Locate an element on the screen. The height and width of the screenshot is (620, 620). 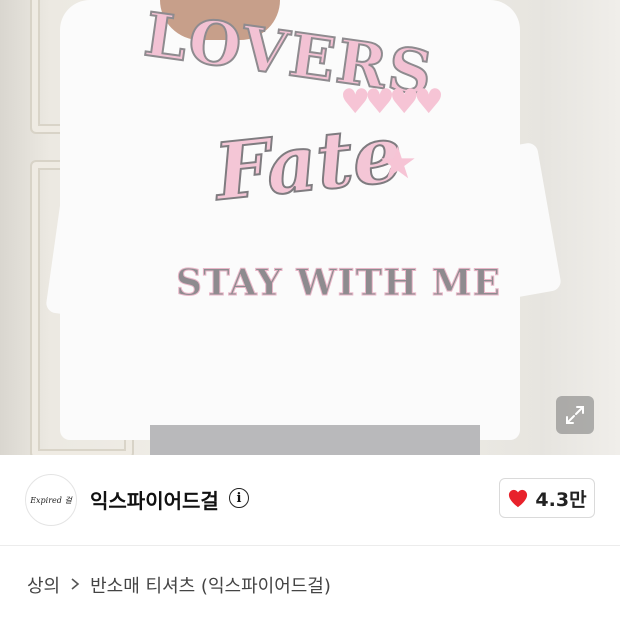
breadcrumb-category: 상의 is located at coordinates (43, 585).